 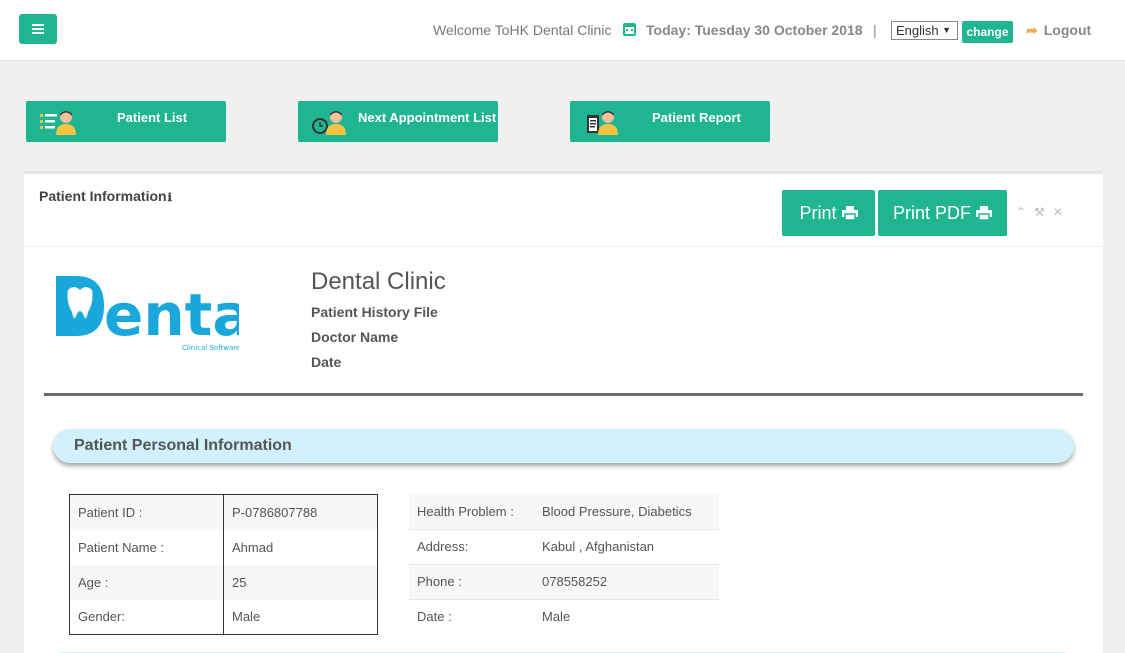 What do you see at coordinates (374, 312) in the screenshot?
I see `patient-history-label: Patient History File` at bounding box center [374, 312].